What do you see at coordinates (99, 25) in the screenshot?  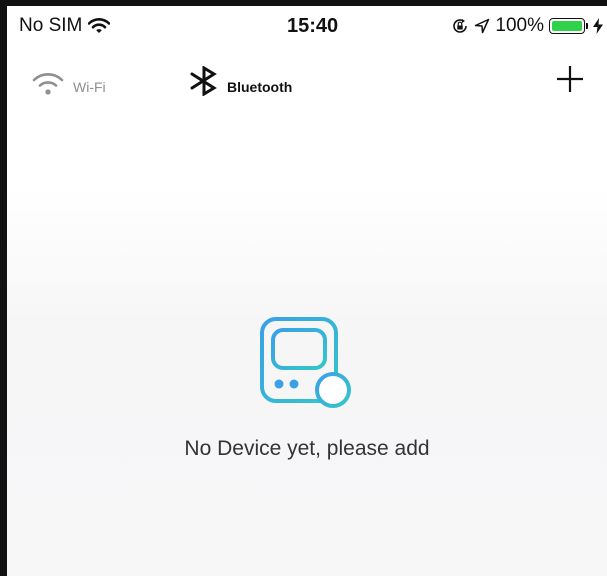 I see `wifi-signal-icon` at bounding box center [99, 25].